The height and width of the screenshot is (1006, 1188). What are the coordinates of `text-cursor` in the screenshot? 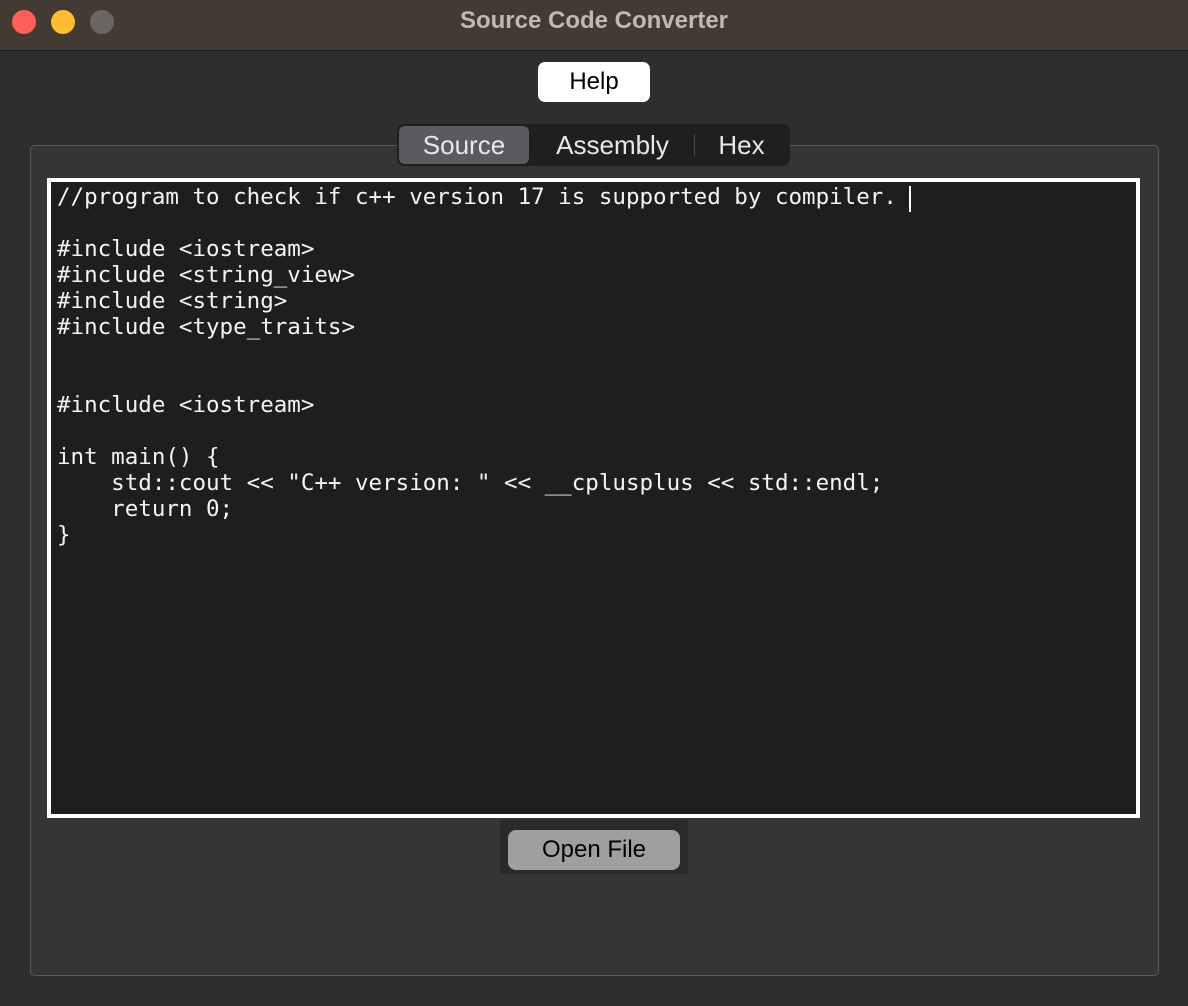 It's located at (910, 199).